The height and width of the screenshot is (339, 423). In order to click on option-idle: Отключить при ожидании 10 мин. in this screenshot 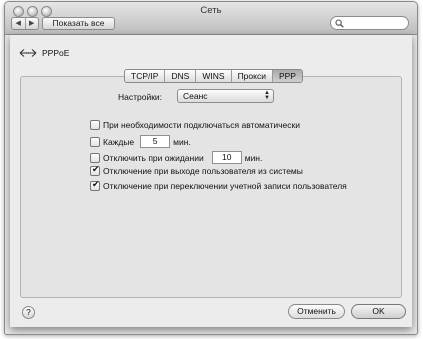, I will do `click(176, 157)`.